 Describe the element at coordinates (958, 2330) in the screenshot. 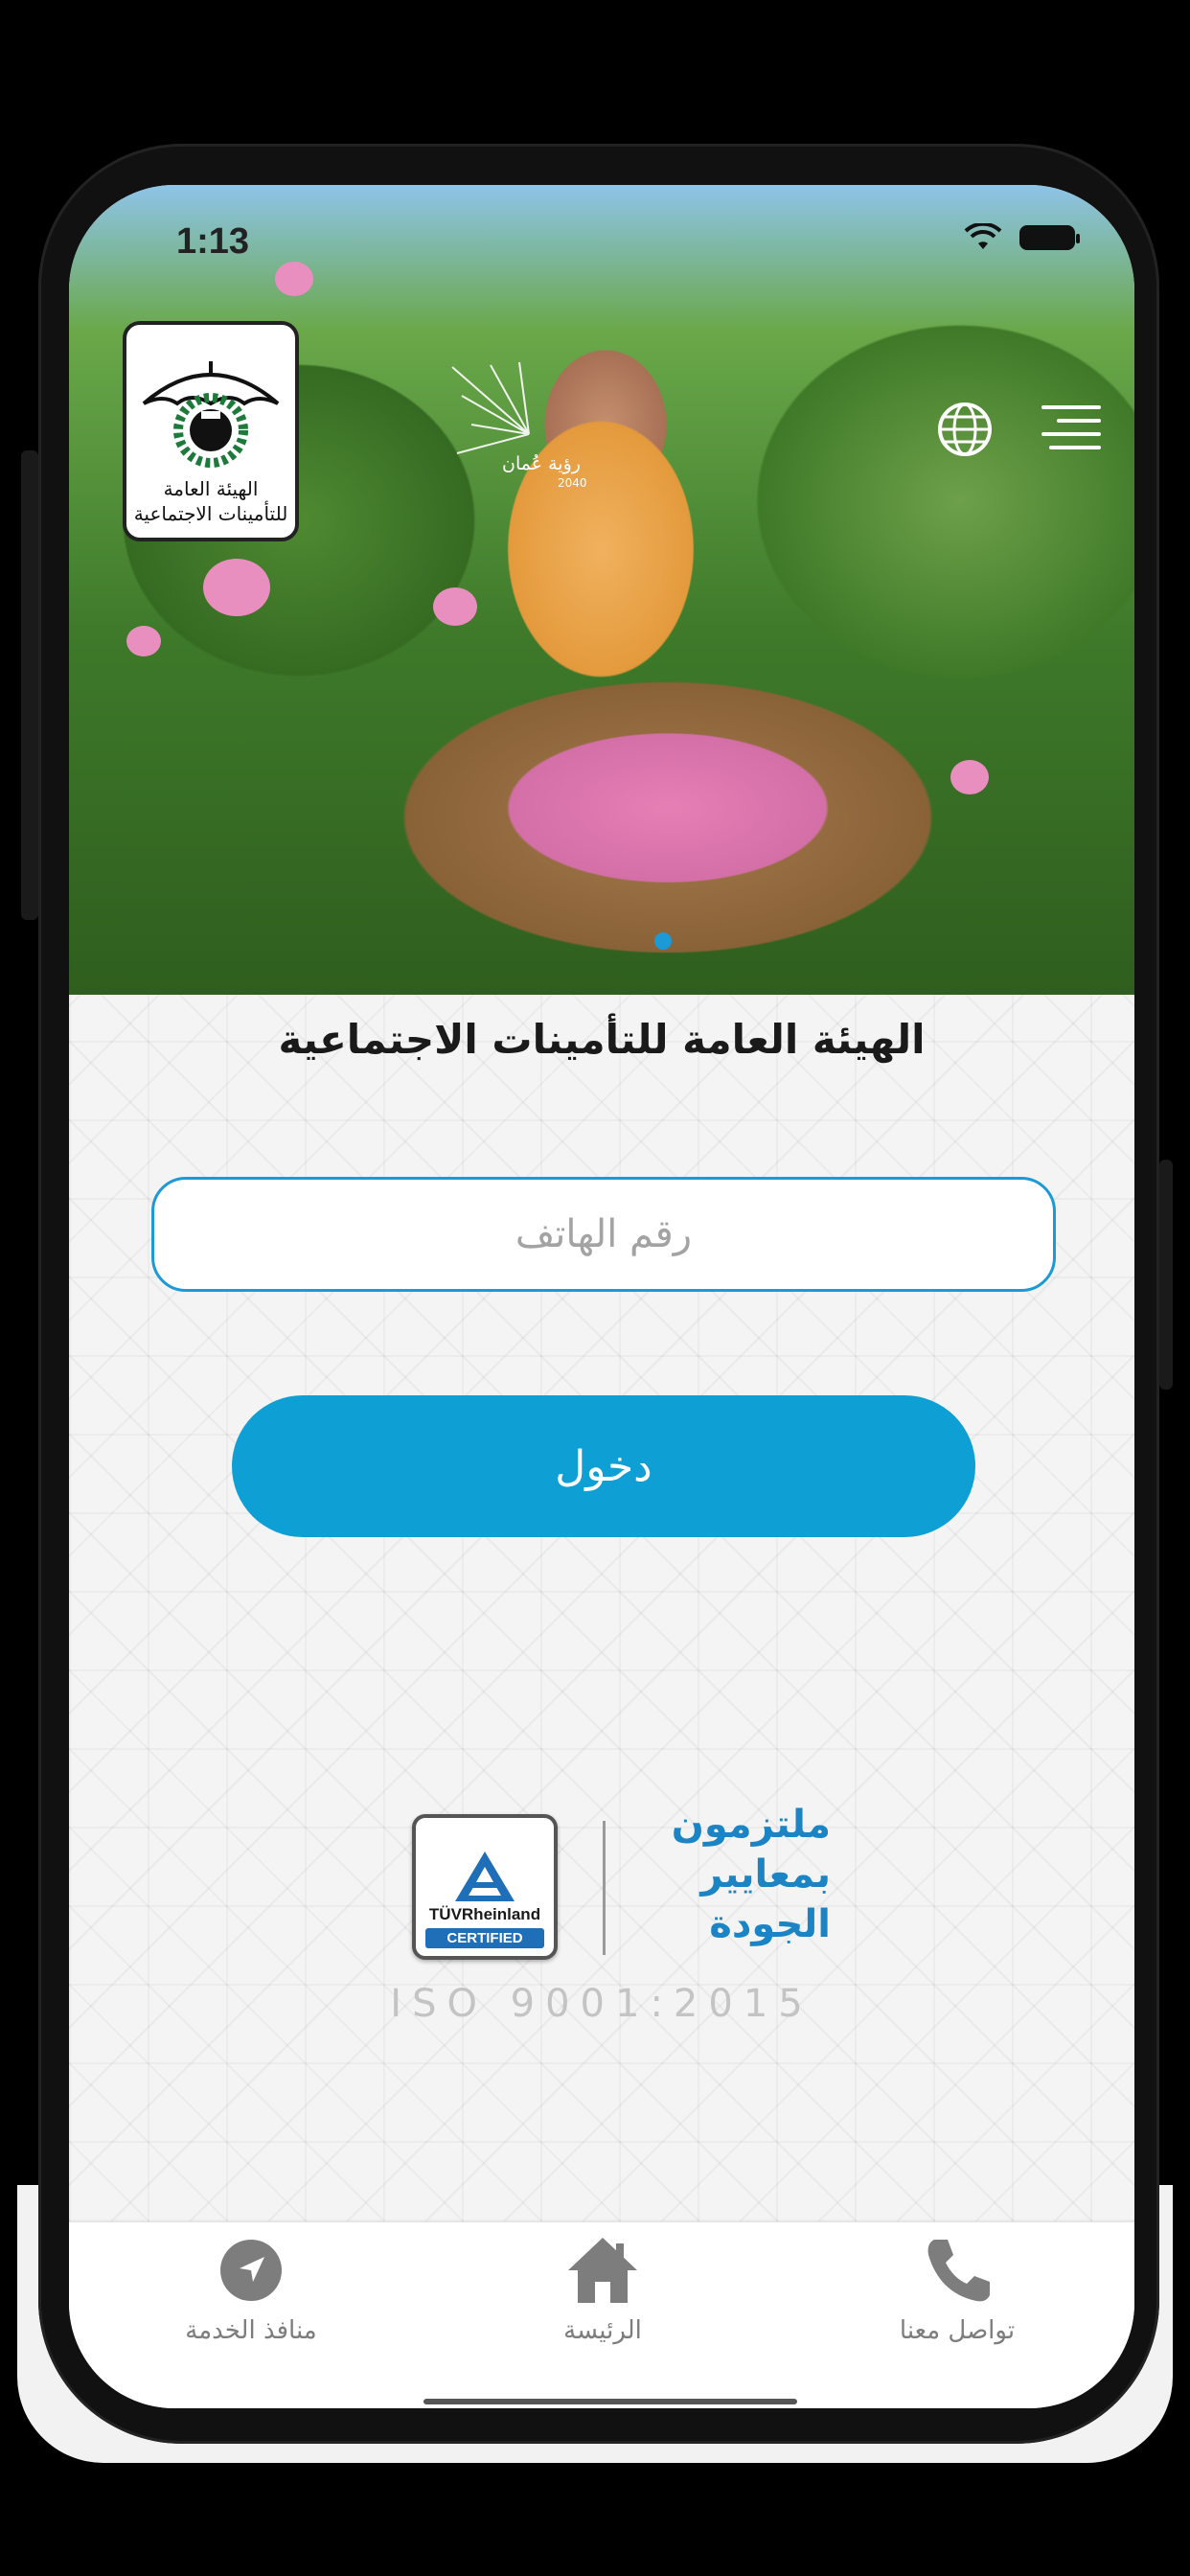

I see `tab-label: تواصل معنا` at that location.